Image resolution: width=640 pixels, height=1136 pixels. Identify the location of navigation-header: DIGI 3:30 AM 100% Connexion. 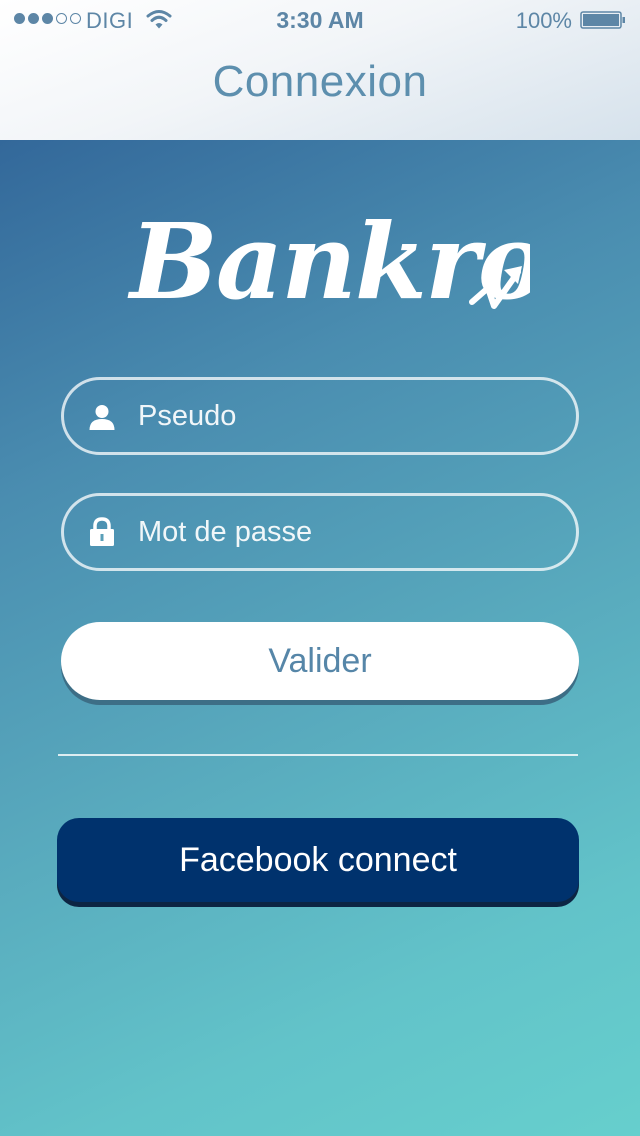
(320, 70).